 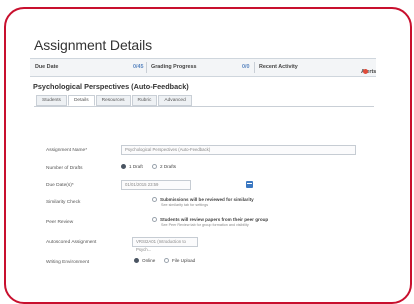 What do you see at coordinates (168, 166) in the screenshot?
I see `drafts-option-2-label: 2 Drafts` at bounding box center [168, 166].